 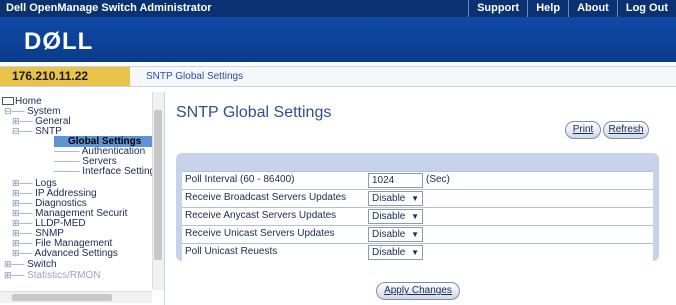 What do you see at coordinates (646, 8) in the screenshot?
I see `logout-link: Log Out` at bounding box center [646, 8].